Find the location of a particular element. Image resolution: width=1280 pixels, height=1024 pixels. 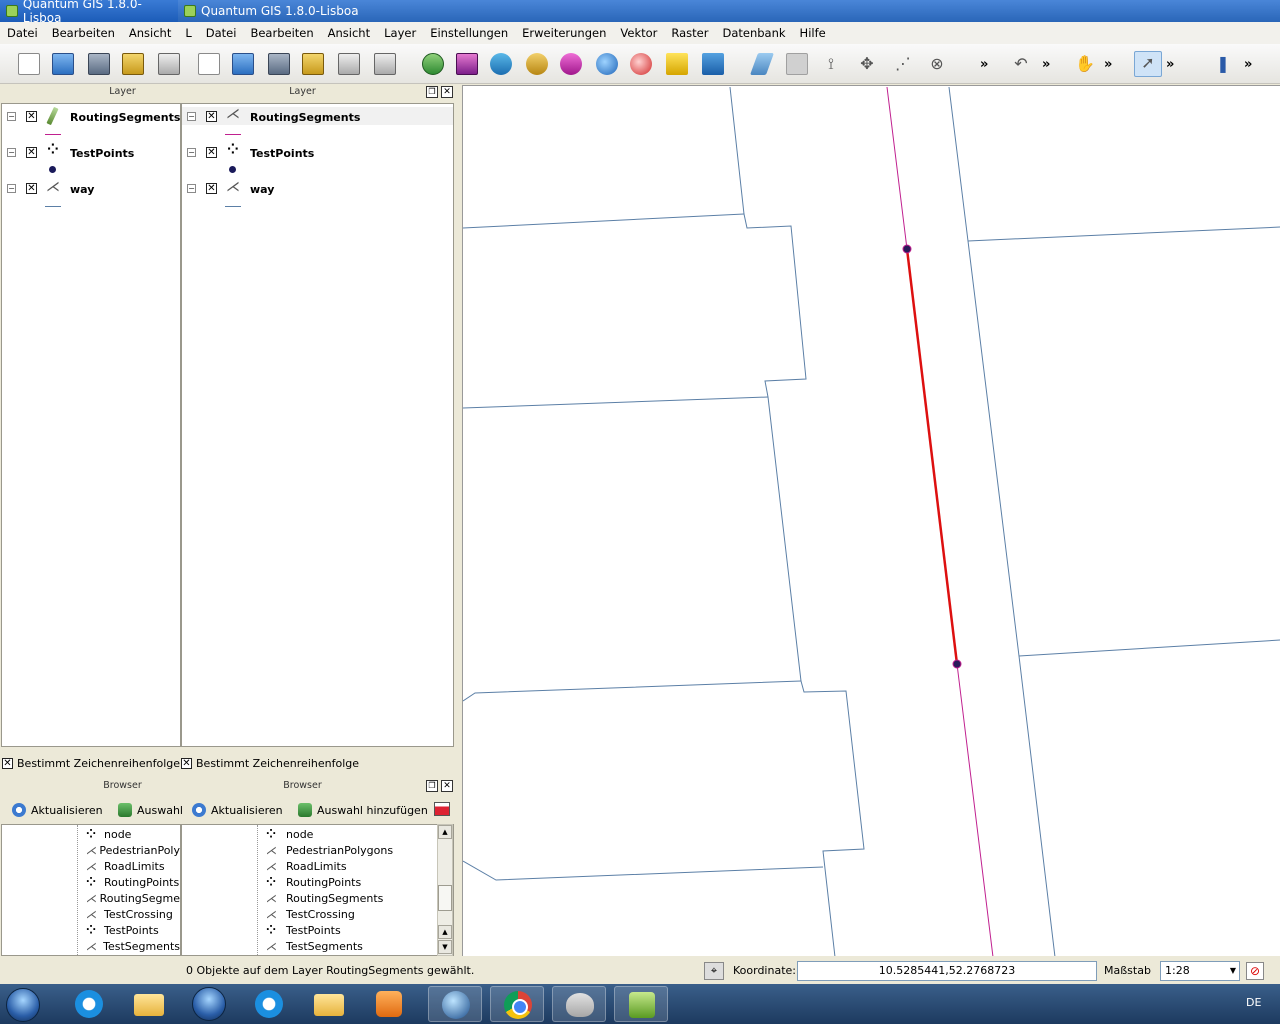

add-wms-layer-icon is located at coordinates (607, 64).